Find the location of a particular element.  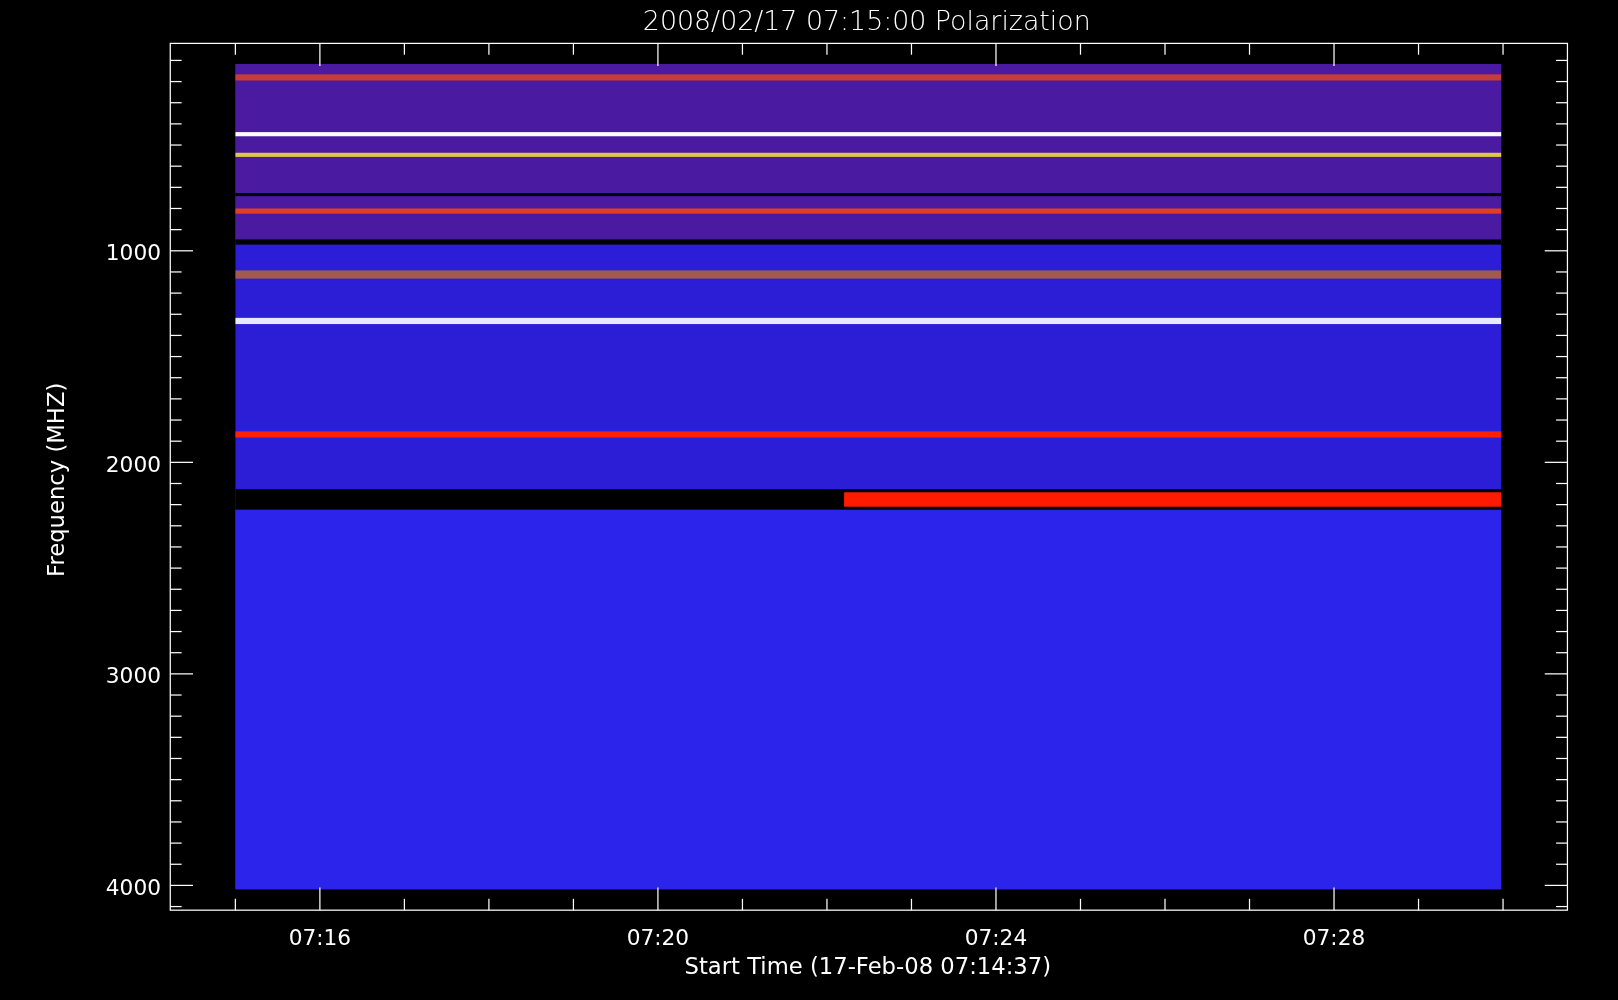

chart-title: 2008/02/17 07:15:00 Polarization is located at coordinates (866, 20).